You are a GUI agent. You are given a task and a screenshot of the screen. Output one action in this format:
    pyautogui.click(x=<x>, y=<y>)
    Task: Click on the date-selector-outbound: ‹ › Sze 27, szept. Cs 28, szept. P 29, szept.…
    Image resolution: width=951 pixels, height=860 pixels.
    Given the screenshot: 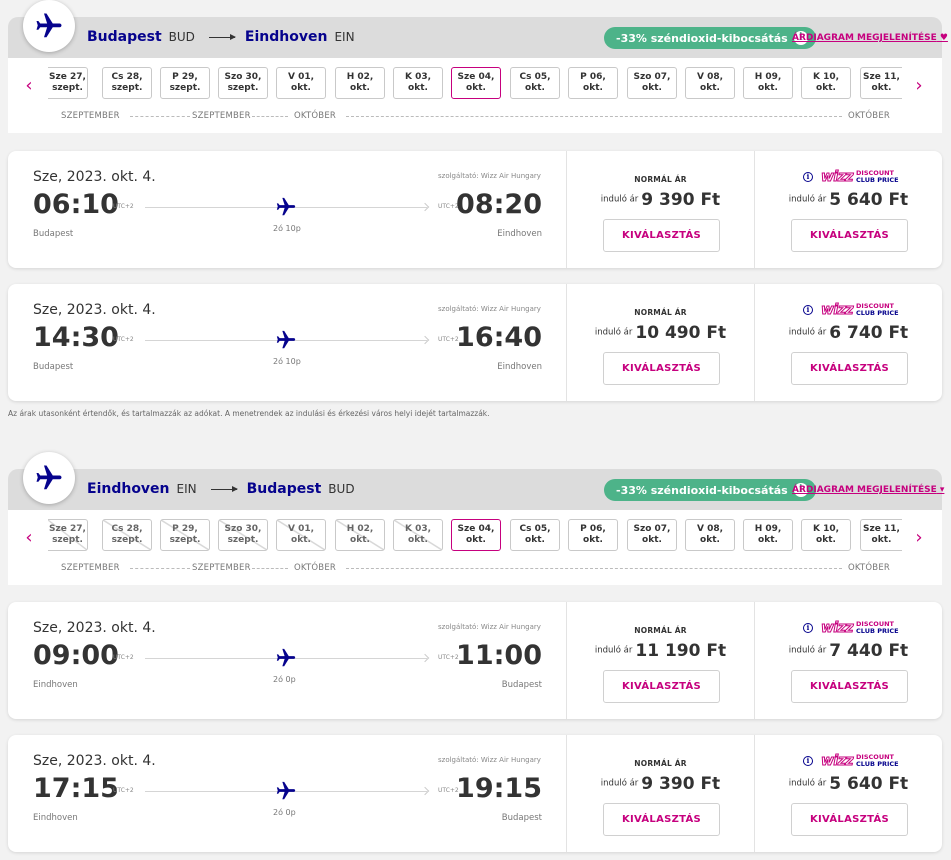 What is the action you would take?
    pyautogui.click(x=475, y=95)
    